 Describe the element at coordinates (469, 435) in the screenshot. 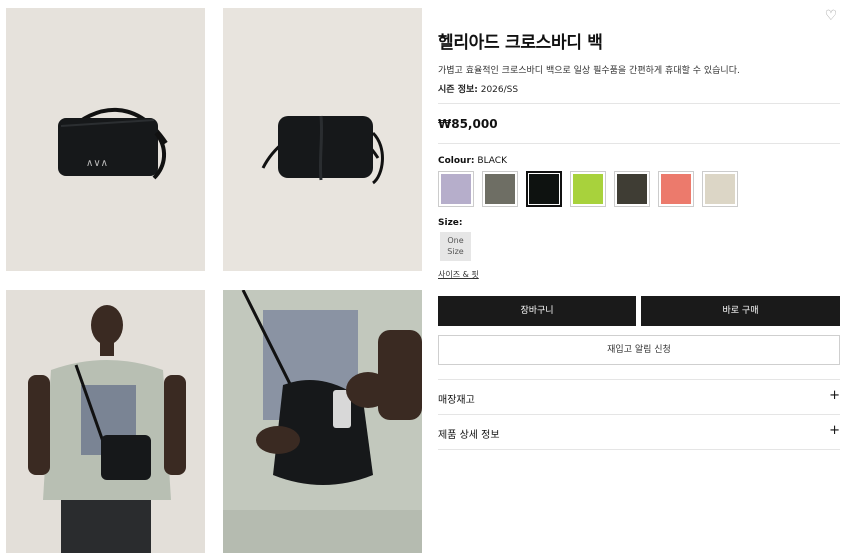

I see `accordion-label: 제품 상세 정보` at that location.